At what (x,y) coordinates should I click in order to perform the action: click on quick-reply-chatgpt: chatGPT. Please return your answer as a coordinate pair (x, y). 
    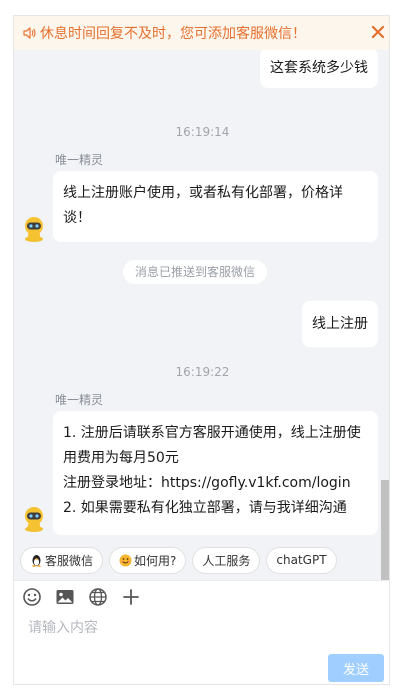
    Looking at the image, I should click on (301, 560).